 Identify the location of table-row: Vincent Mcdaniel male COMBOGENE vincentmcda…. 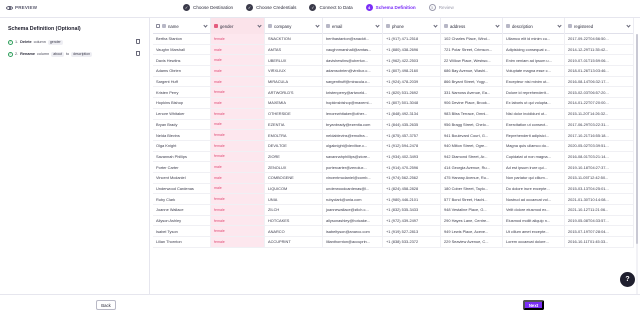
(393, 178).